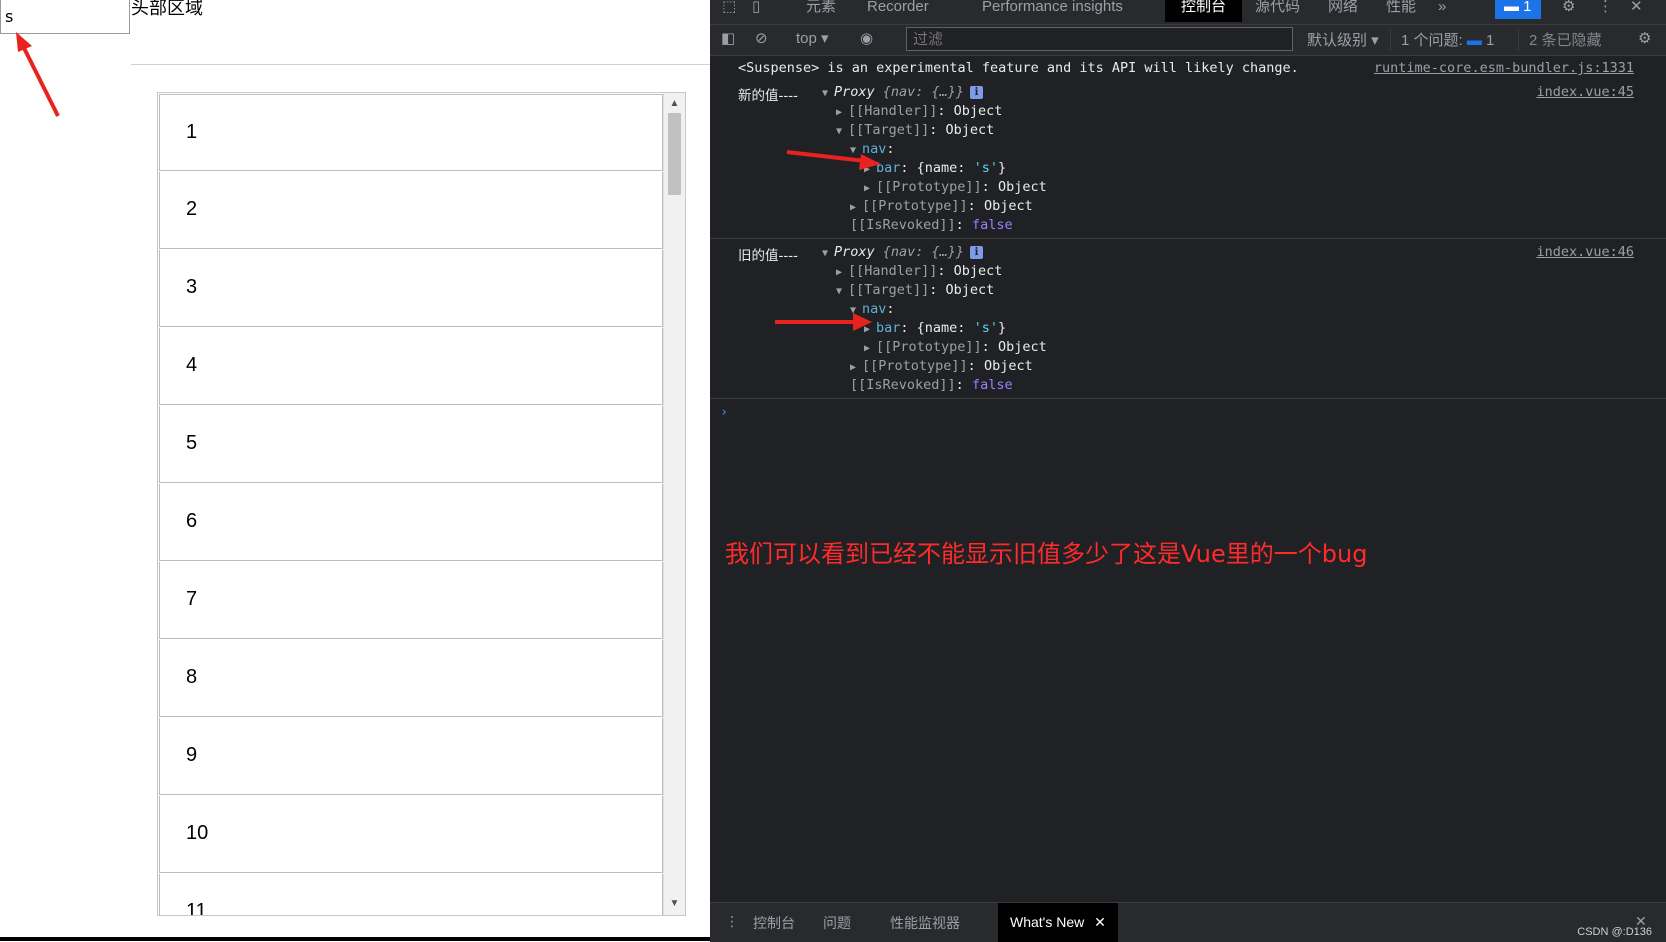 This screenshot has height=942, width=1666. Describe the element at coordinates (1442, 11) in the screenshot. I see `more-tabs-icon: »` at that location.